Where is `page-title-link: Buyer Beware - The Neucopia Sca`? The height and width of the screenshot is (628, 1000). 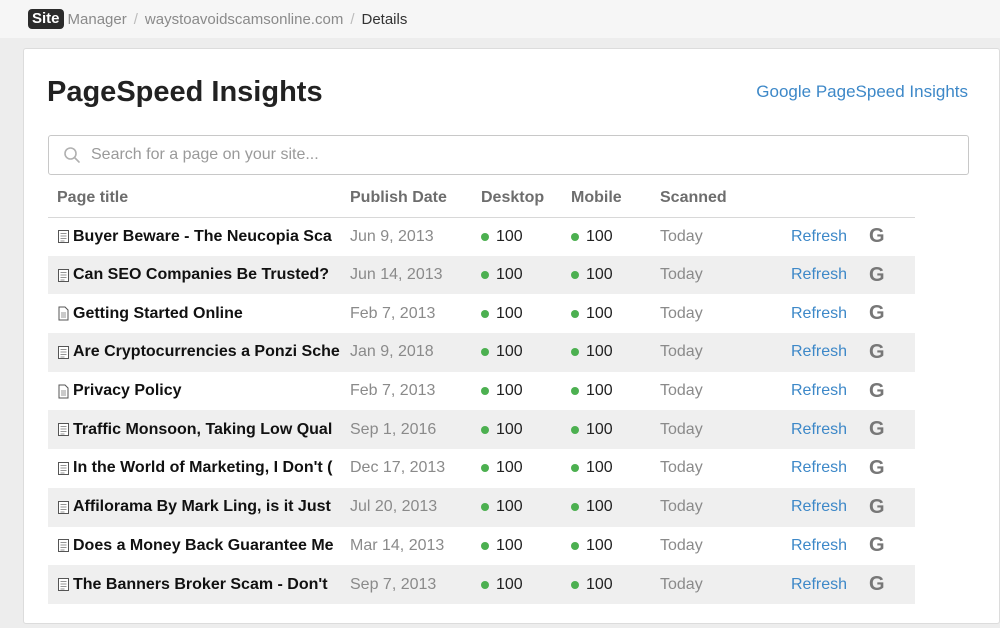
page-title-link: Buyer Beware - The Neucopia Sca is located at coordinates (202, 237).